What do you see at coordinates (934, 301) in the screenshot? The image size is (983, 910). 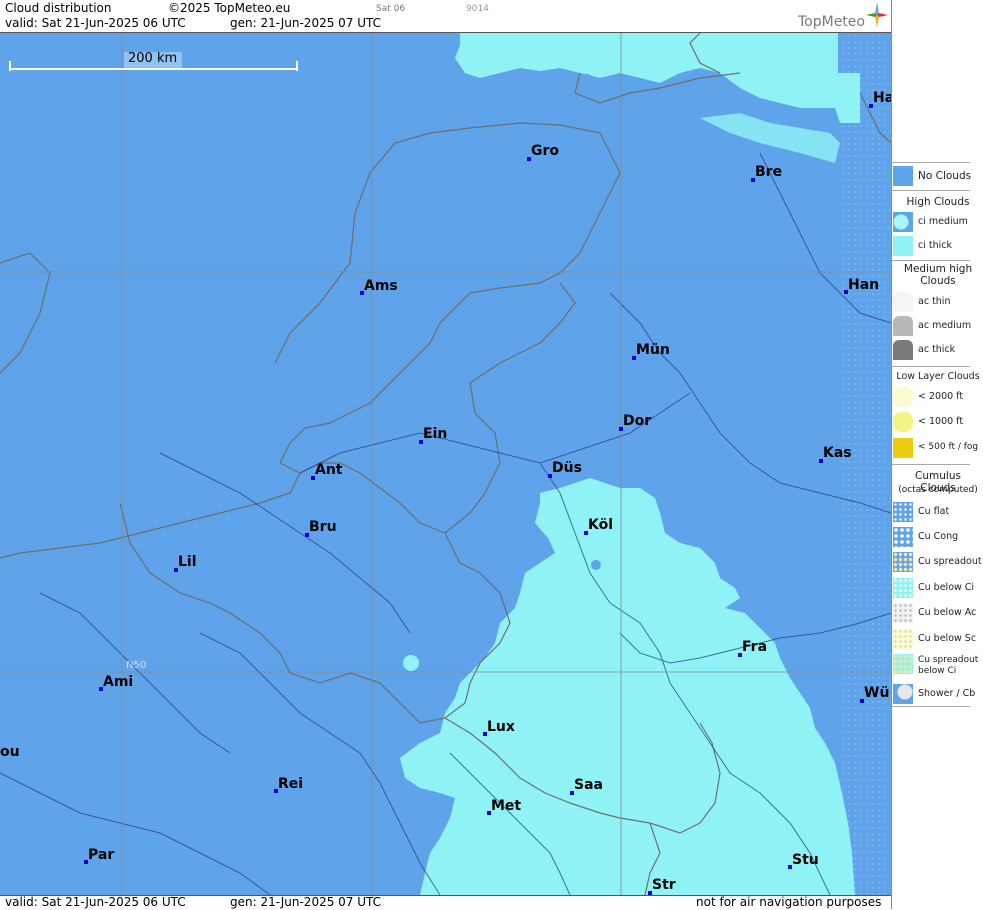 I see `legend-label: ac thin` at bounding box center [934, 301].